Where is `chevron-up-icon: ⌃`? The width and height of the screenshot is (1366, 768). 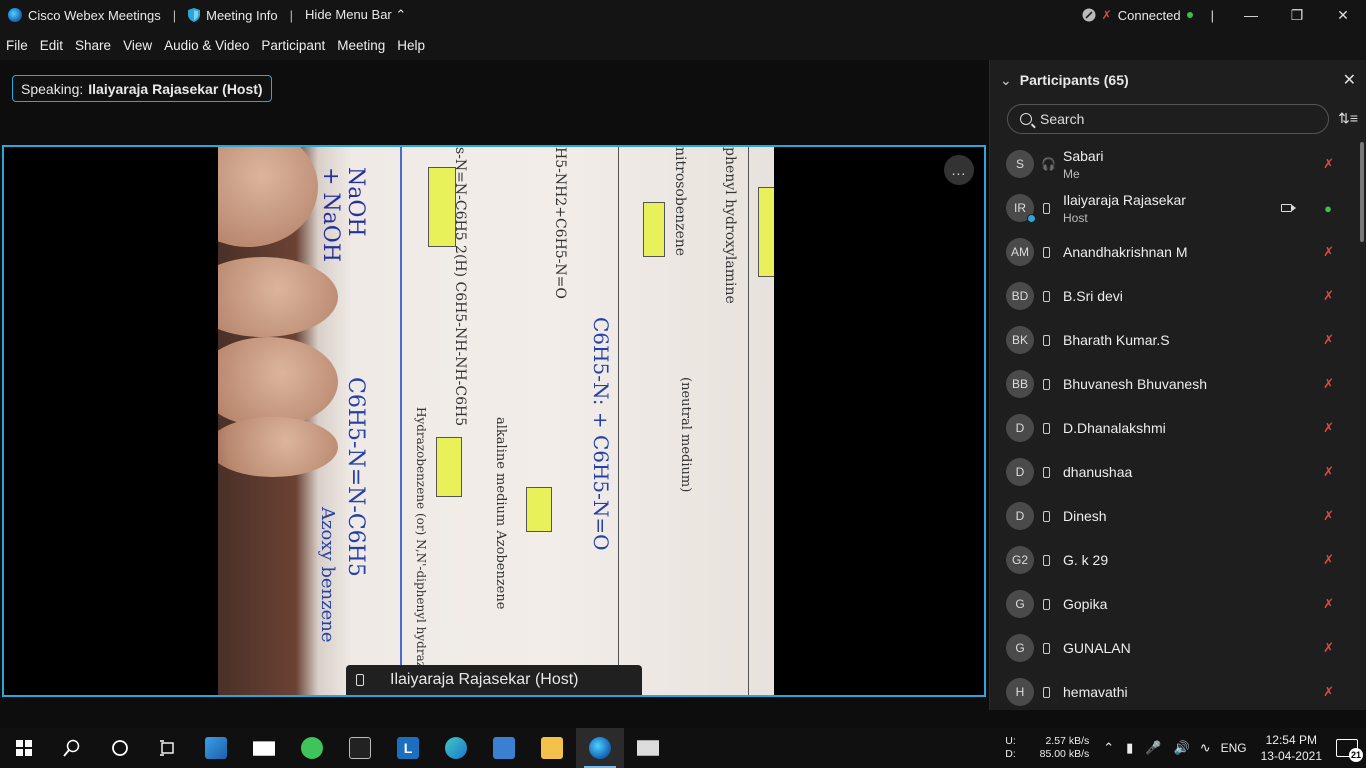 chevron-up-icon: ⌃ is located at coordinates (1108, 748).